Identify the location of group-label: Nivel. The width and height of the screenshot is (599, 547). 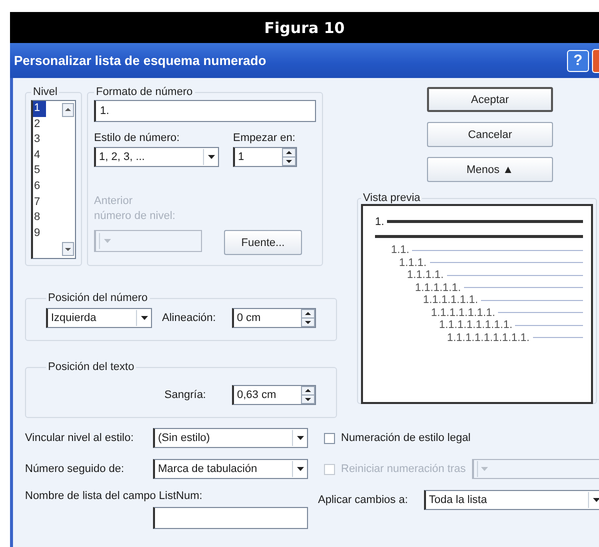
(45, 92).